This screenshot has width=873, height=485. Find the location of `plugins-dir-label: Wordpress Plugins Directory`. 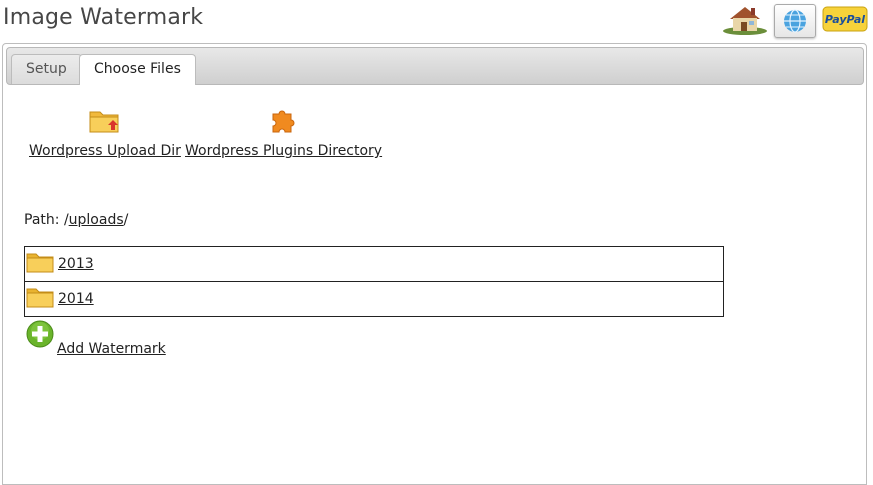

plugins-dir-label: Wordpress Plugins Directory is located at coordinates (284, 151).